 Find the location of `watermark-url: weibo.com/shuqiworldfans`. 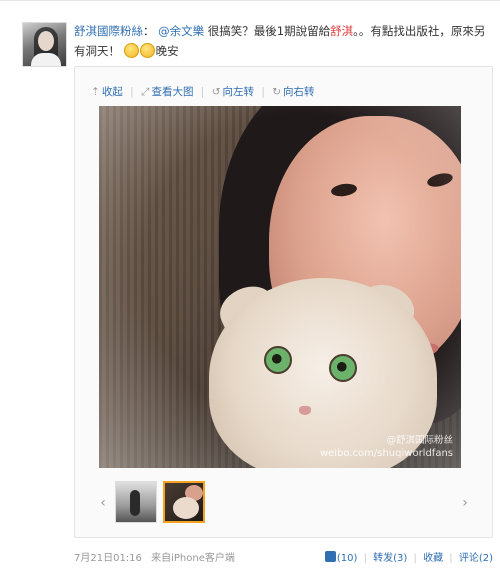

watermark-url: weibo.com/shuqiworldfans is located at coordinates (386, 453).